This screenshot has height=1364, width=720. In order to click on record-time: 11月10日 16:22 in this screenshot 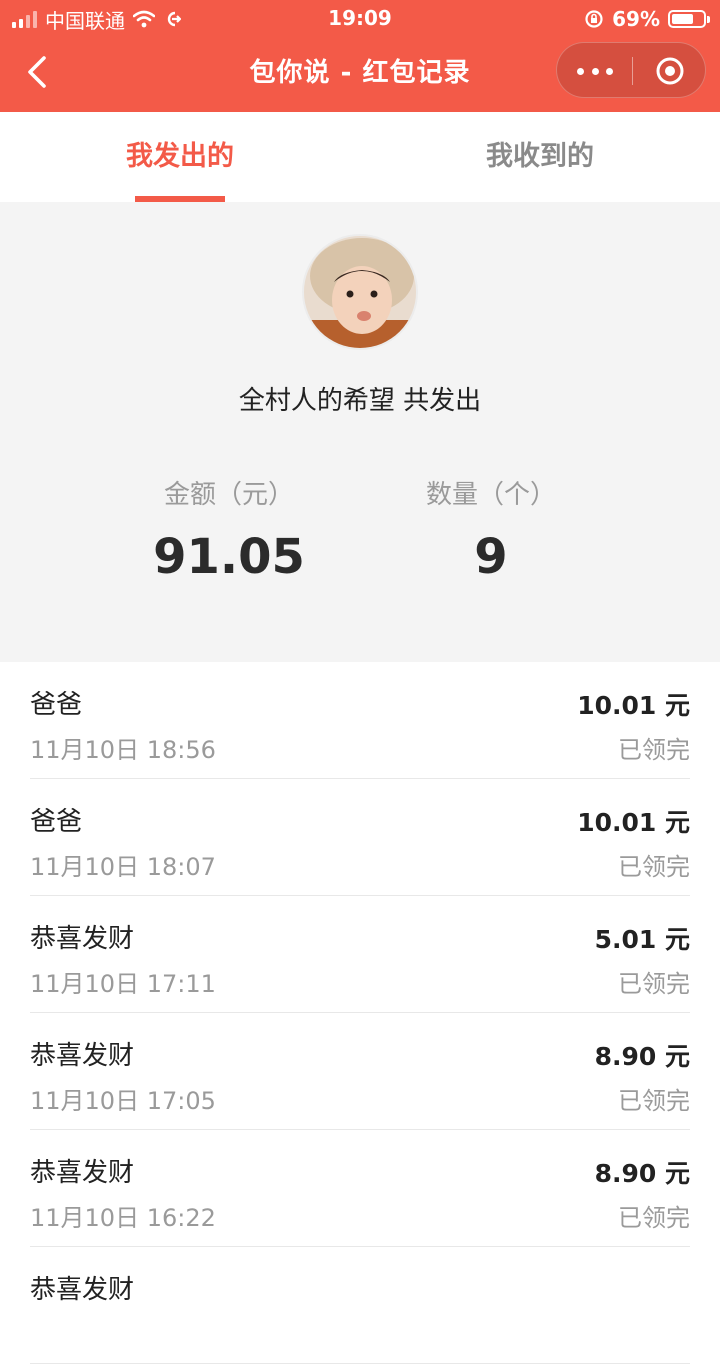, I will do `click(123, 1218)`.